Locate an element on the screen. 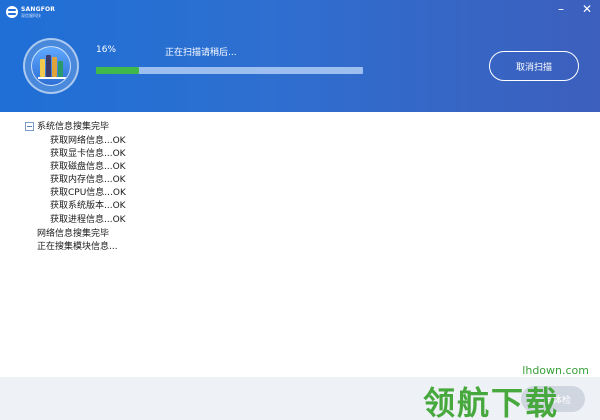 This screenshot has width=600, height=420. log-item-gpu: 获取显卡信息...OK is located at coordinates (88, 154).